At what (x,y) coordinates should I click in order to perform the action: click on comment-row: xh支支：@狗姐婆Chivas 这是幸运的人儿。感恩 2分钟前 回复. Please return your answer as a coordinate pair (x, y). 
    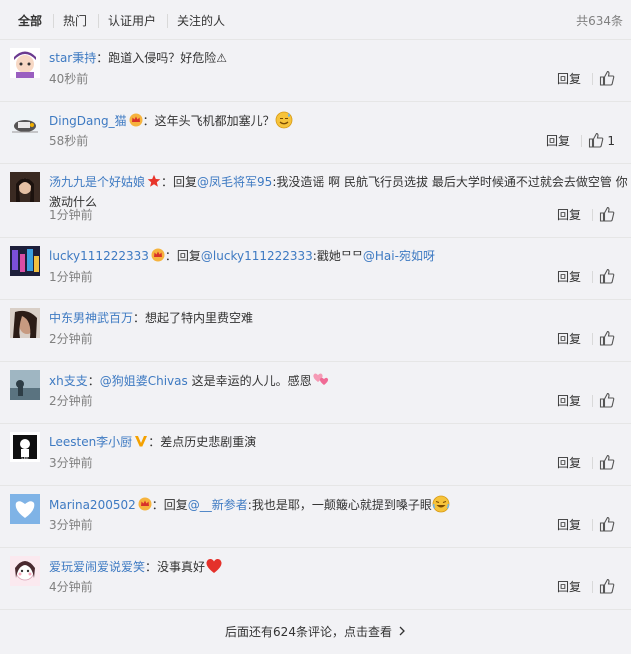
    Looking at the image, I should click on (315, 393).